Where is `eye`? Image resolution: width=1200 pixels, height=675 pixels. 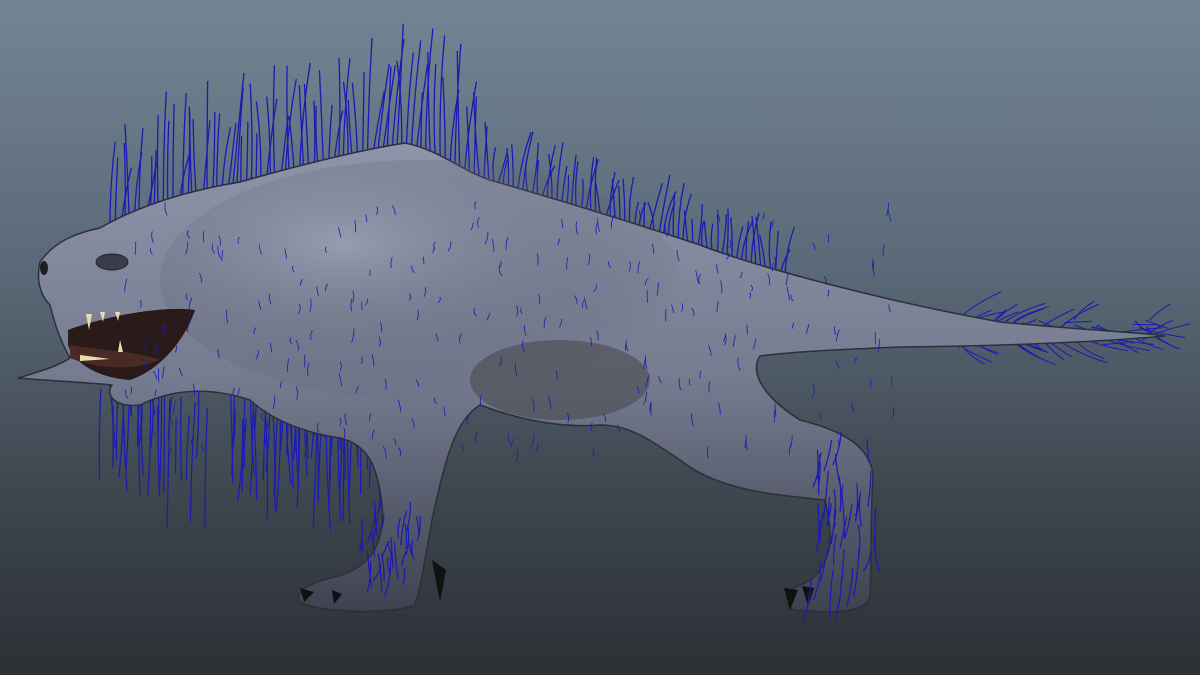 eye is located at coordinates (112, 262).